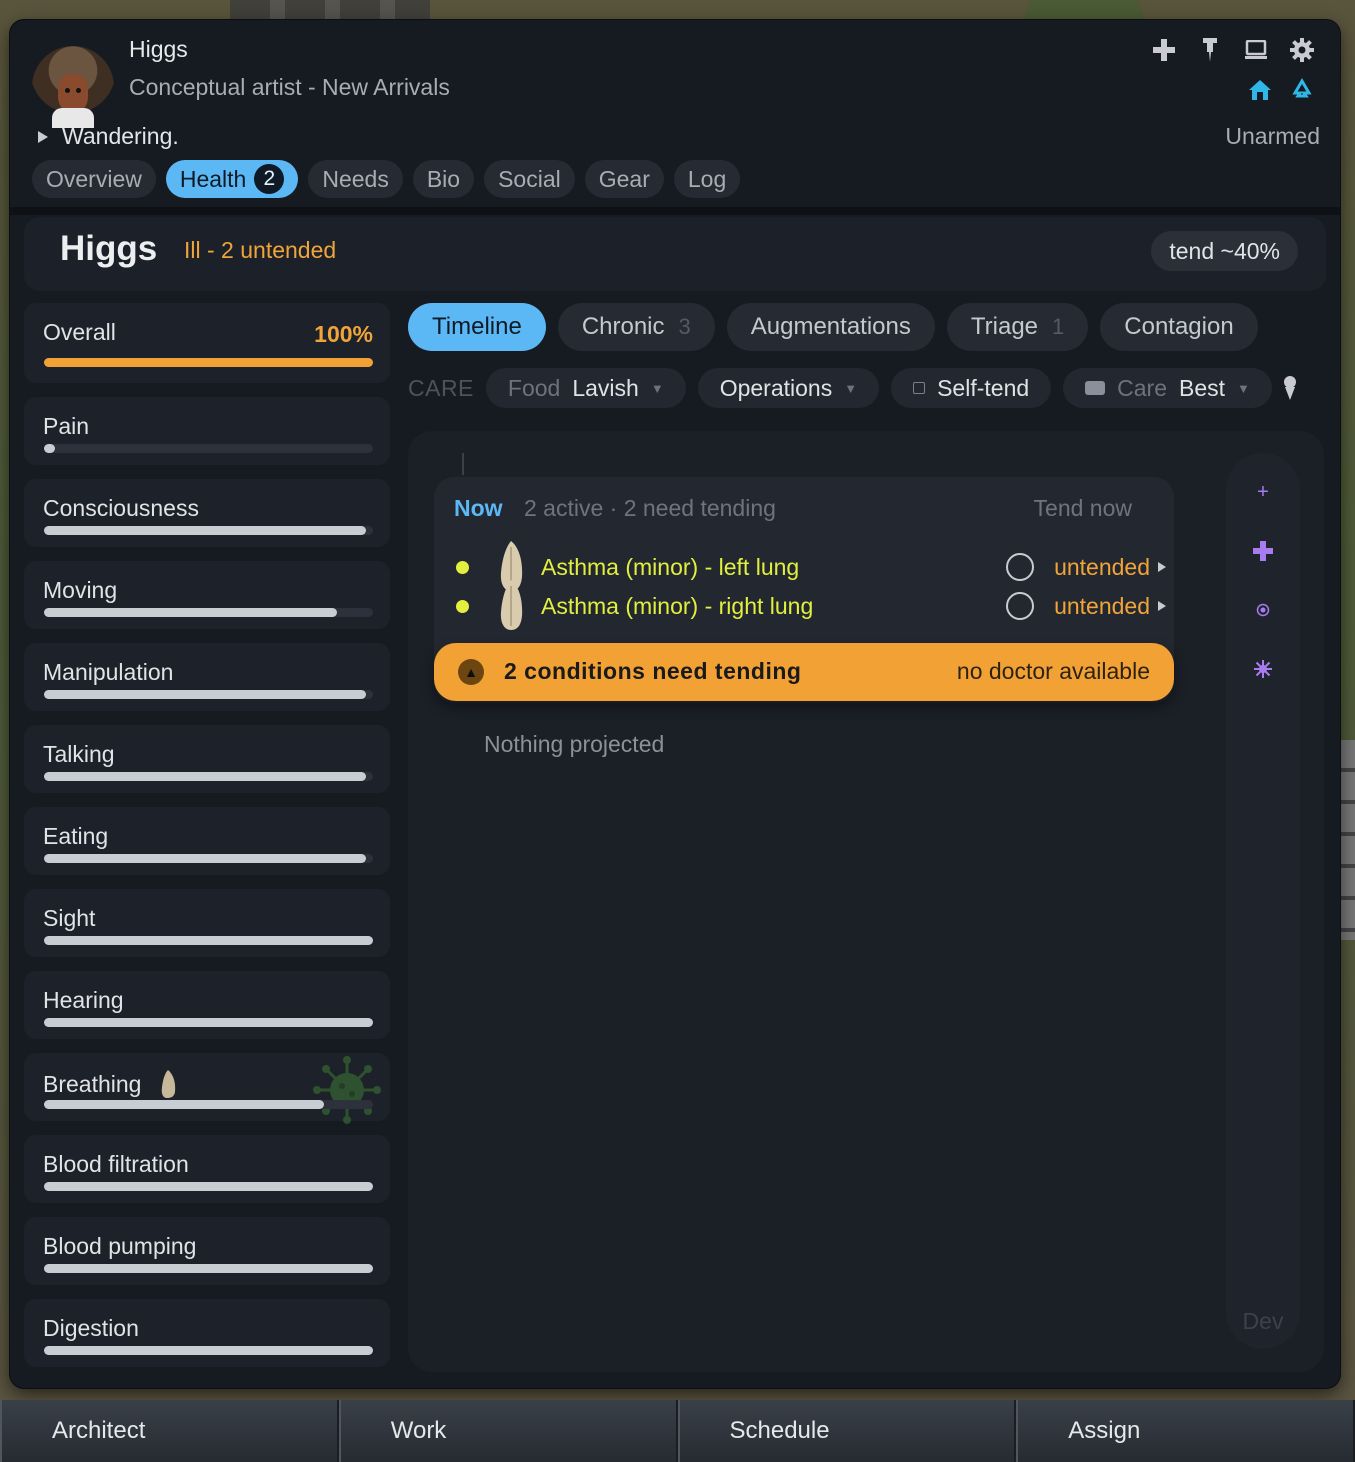 This screenshot has width=1355, height=1462. I want to click on tend-quality-pill: tend ~40%, so click(1224, 251).